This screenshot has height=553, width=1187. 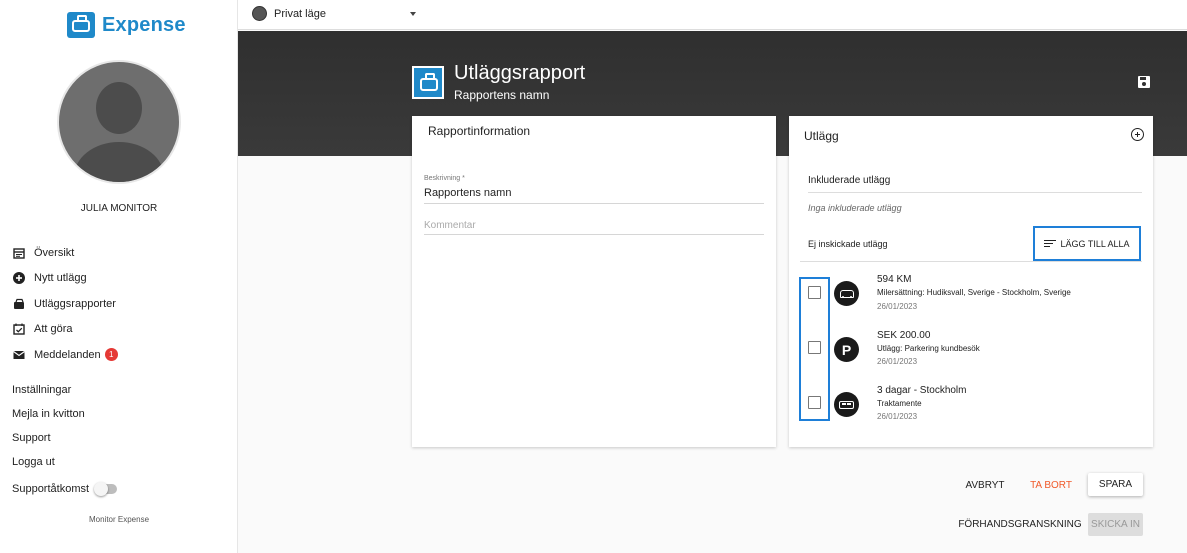 I want to click on sidebar-item-utlaggsrapporter: Utläggsrapporter, so click(x=65, y=304).